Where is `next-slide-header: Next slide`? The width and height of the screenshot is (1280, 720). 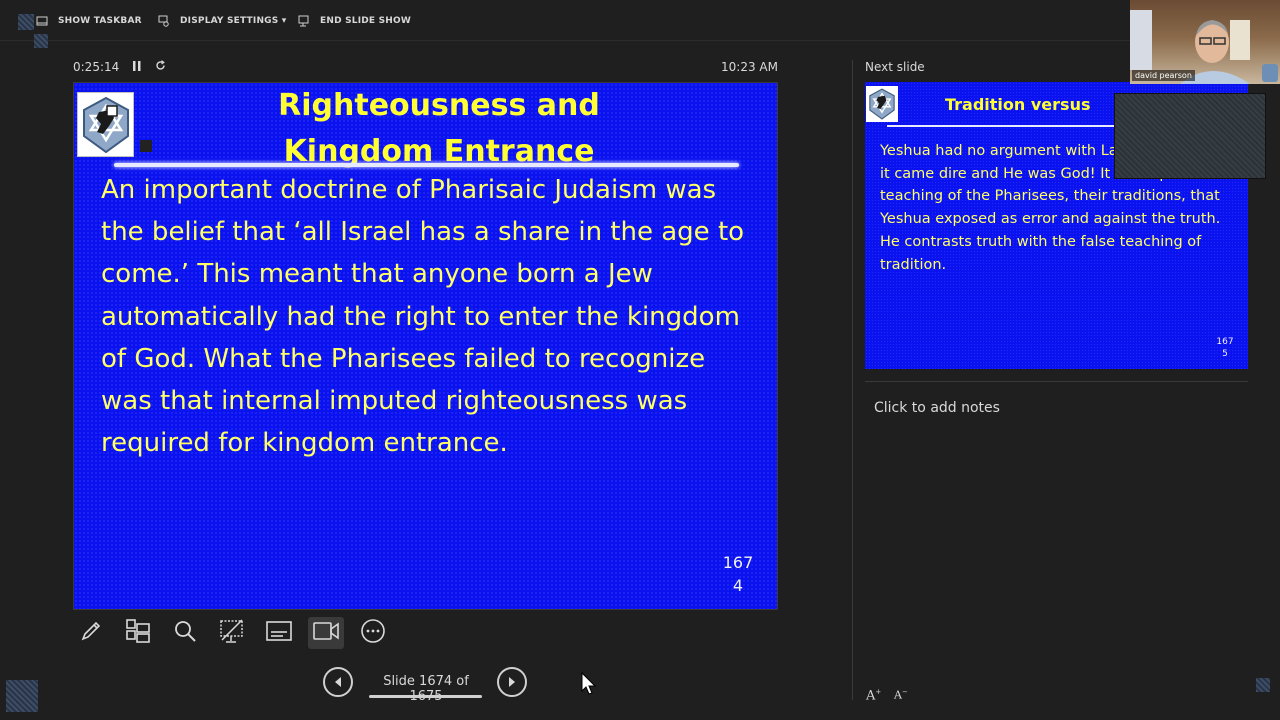 next-slide-header: Next slide is located at coordinates (895, 67).